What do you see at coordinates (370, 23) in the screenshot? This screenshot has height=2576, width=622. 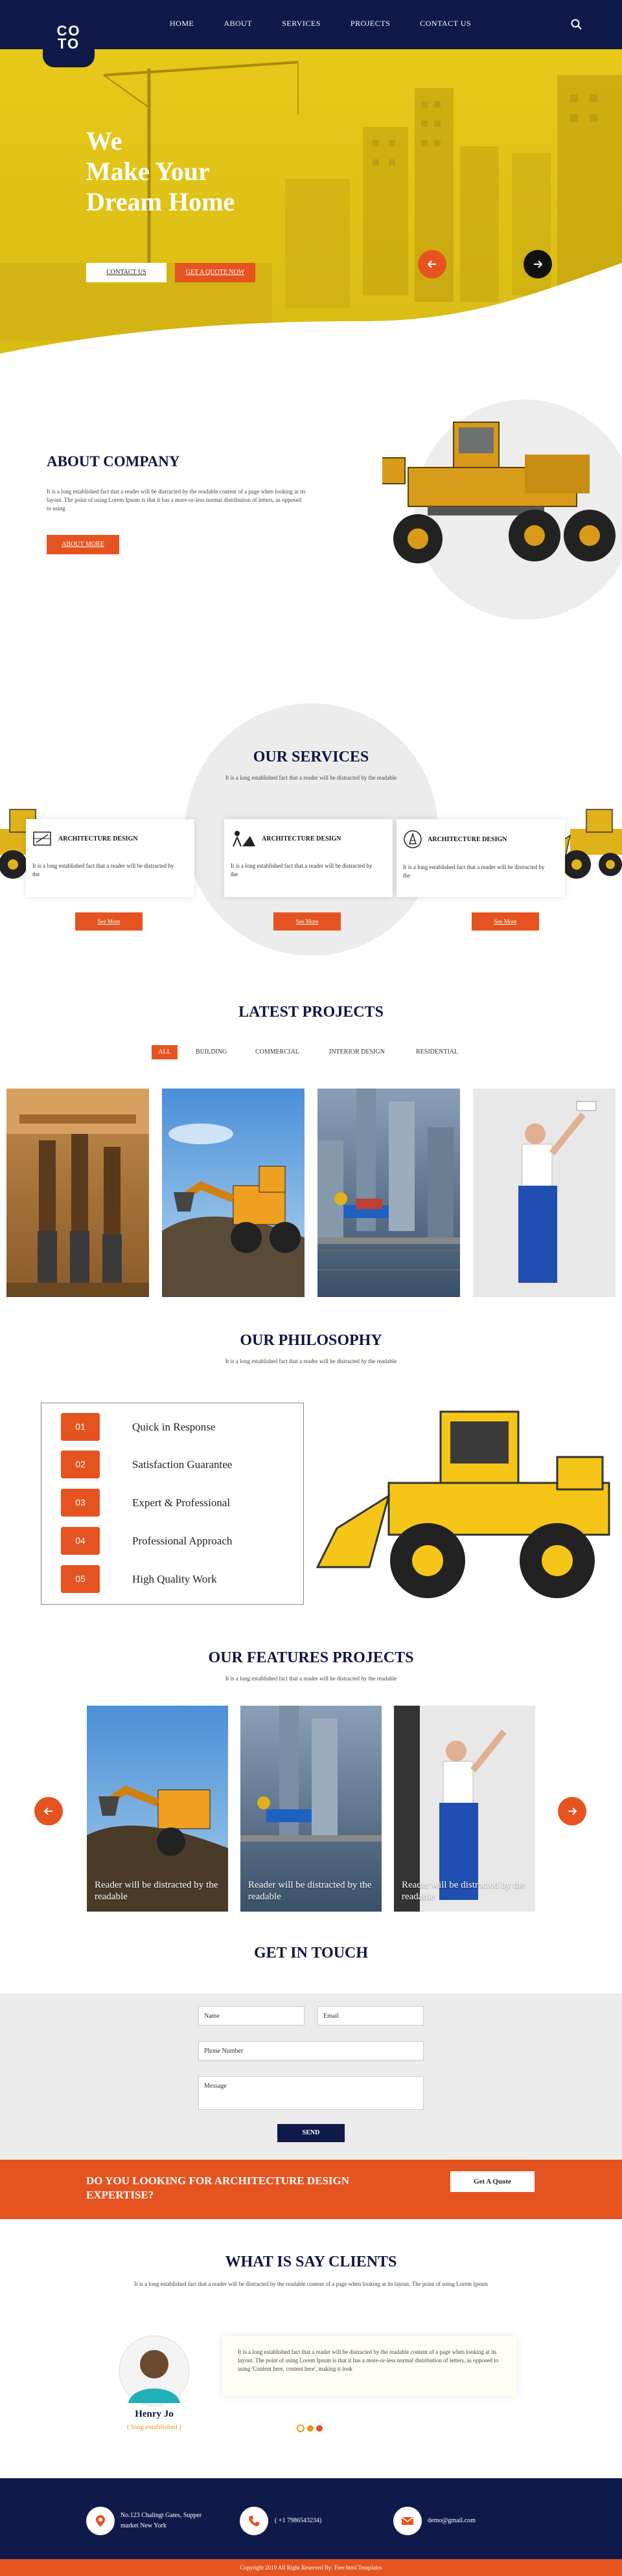 I see `nav-projects: PROJECTS` at bounding box center [370, 23].